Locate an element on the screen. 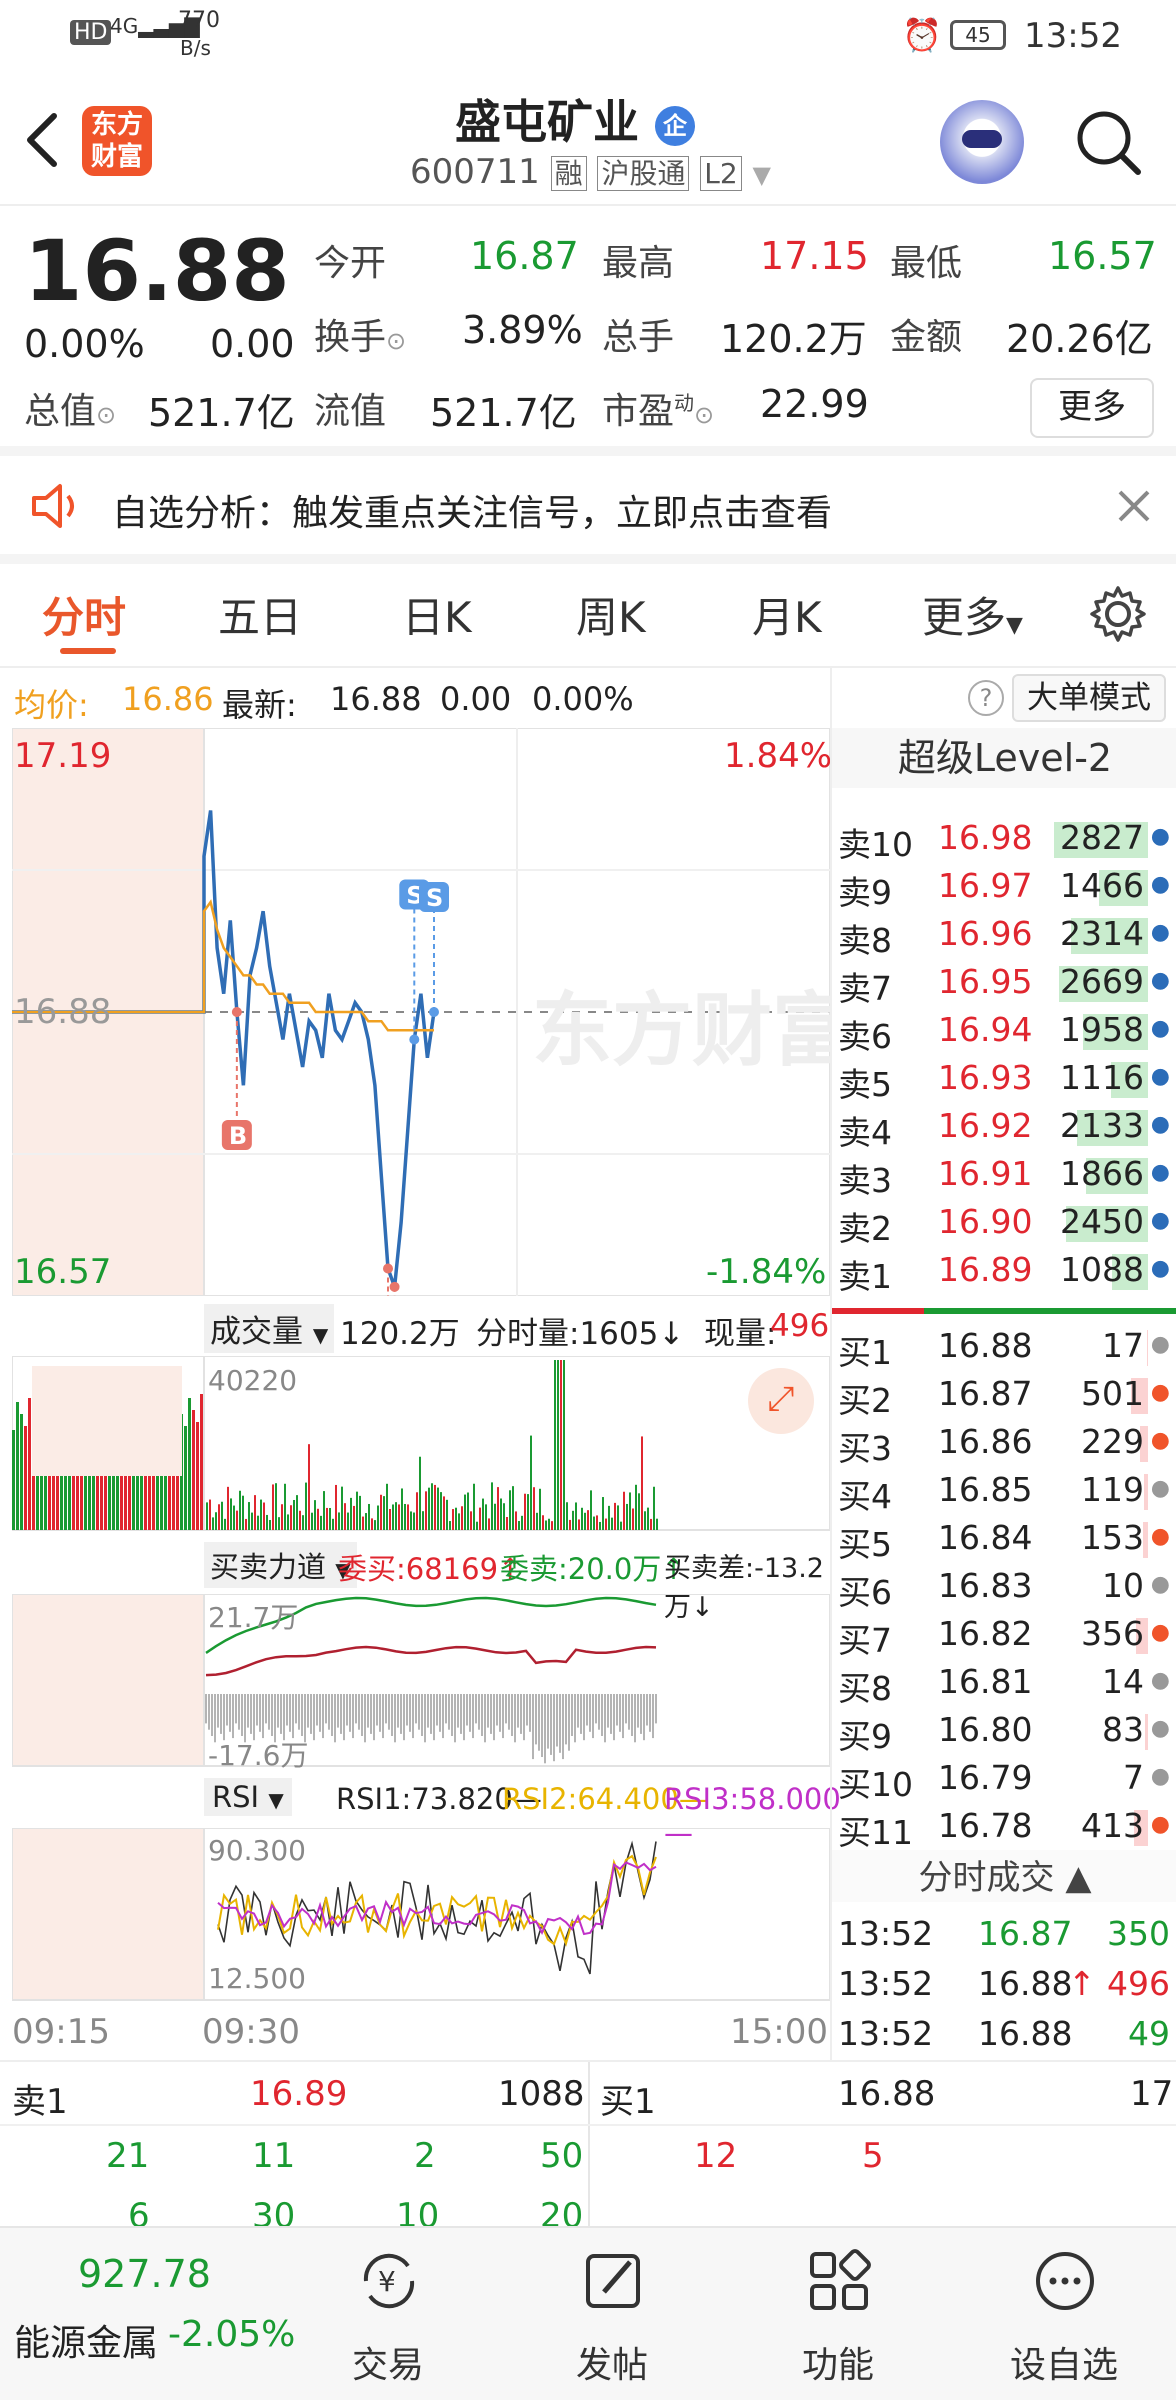 This screenshot has height=2402, width=1176. settings-gear-icon is located at coordinates (1118, 614).